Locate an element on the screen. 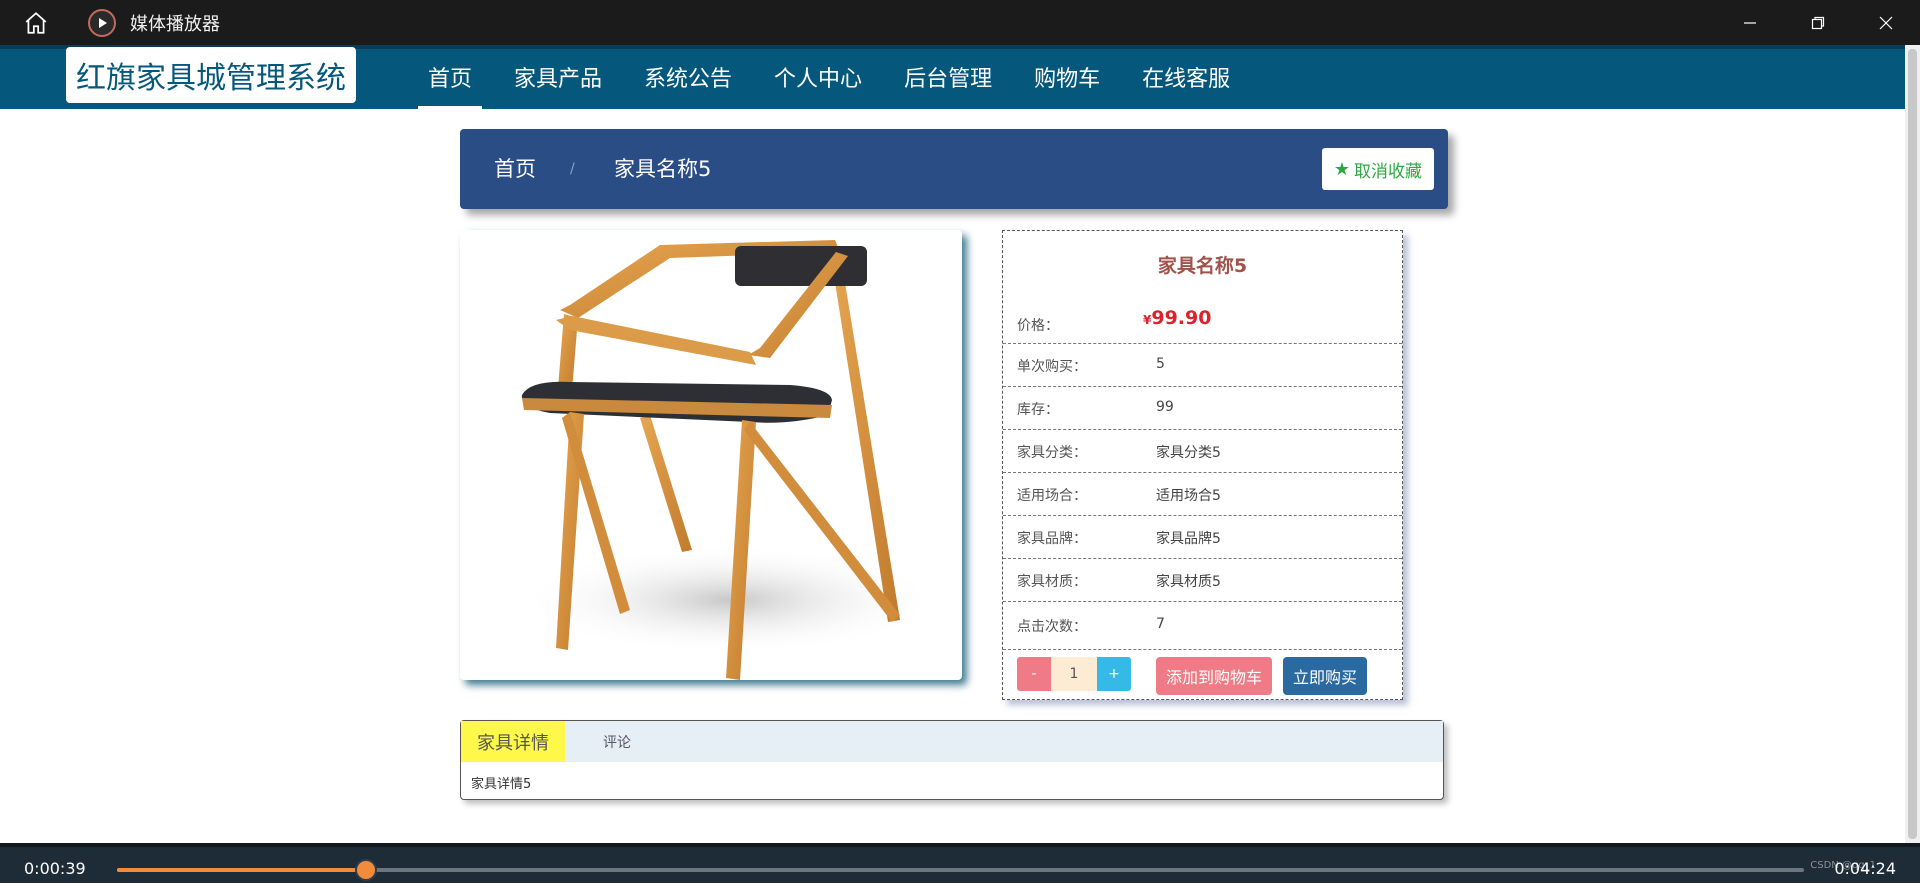  home-icon is located at coordinates (36, 22).